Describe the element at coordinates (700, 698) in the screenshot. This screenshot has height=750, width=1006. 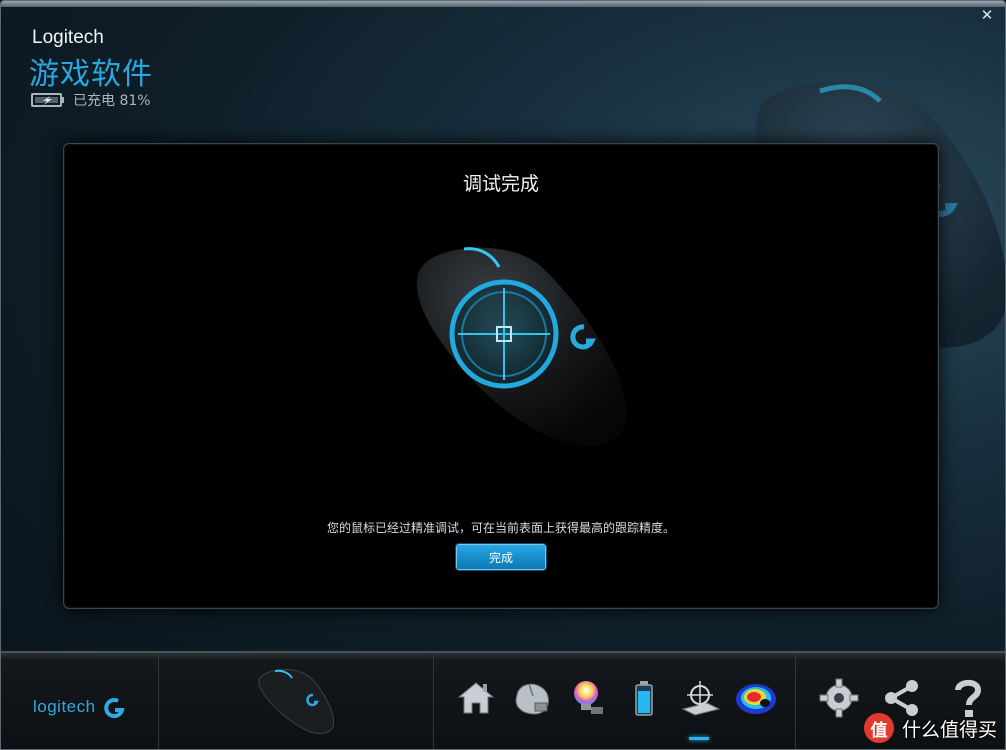
I see `surface-tuning-icon` at that location.